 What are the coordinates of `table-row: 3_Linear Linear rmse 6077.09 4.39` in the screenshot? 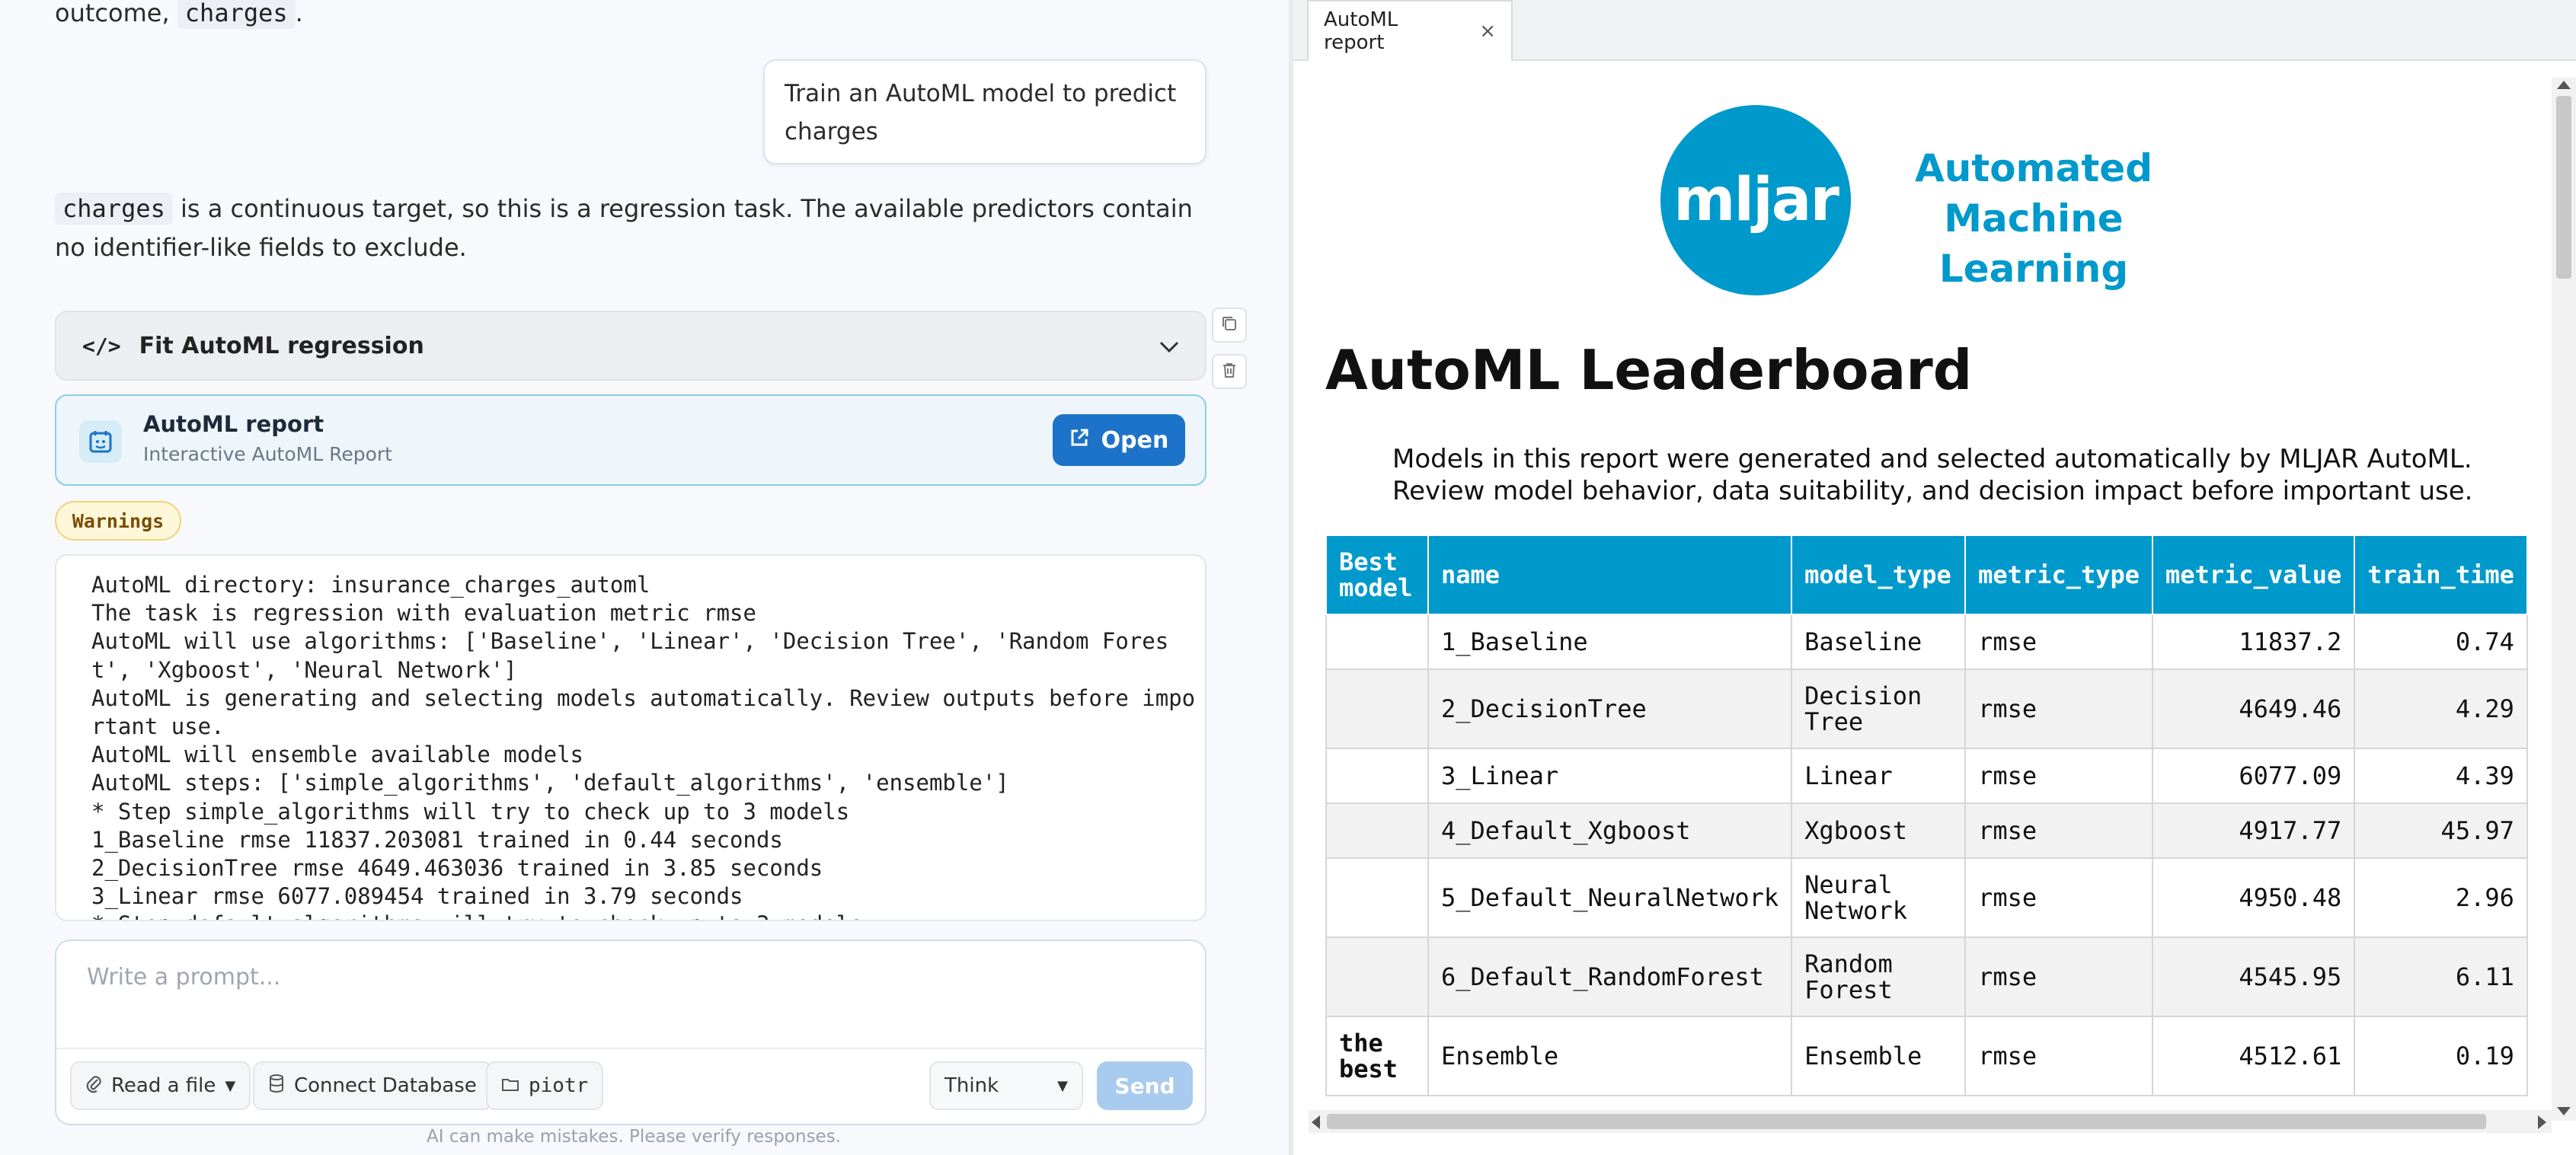 It's located at (1927, 776).